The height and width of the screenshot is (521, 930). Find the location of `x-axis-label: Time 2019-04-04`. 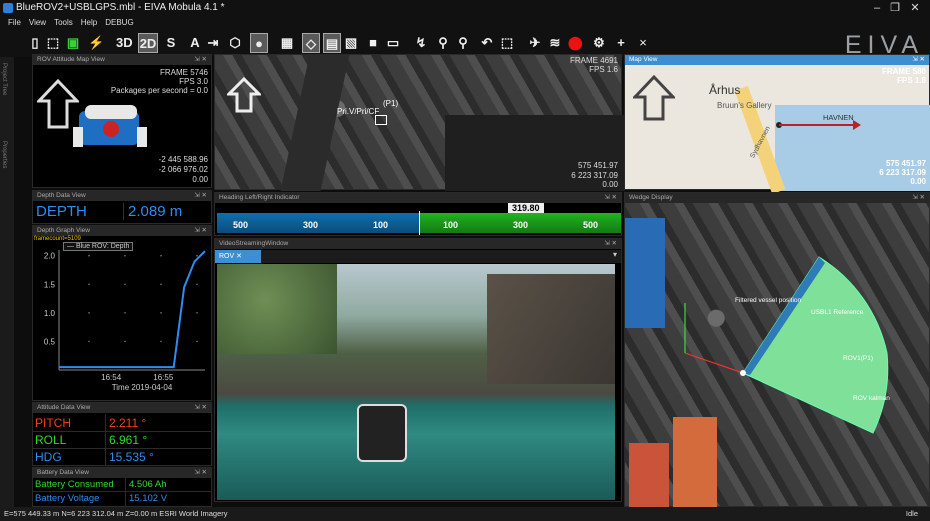

x-axis-label: Time 2019-04-04 is located at coordinates (142, 387).